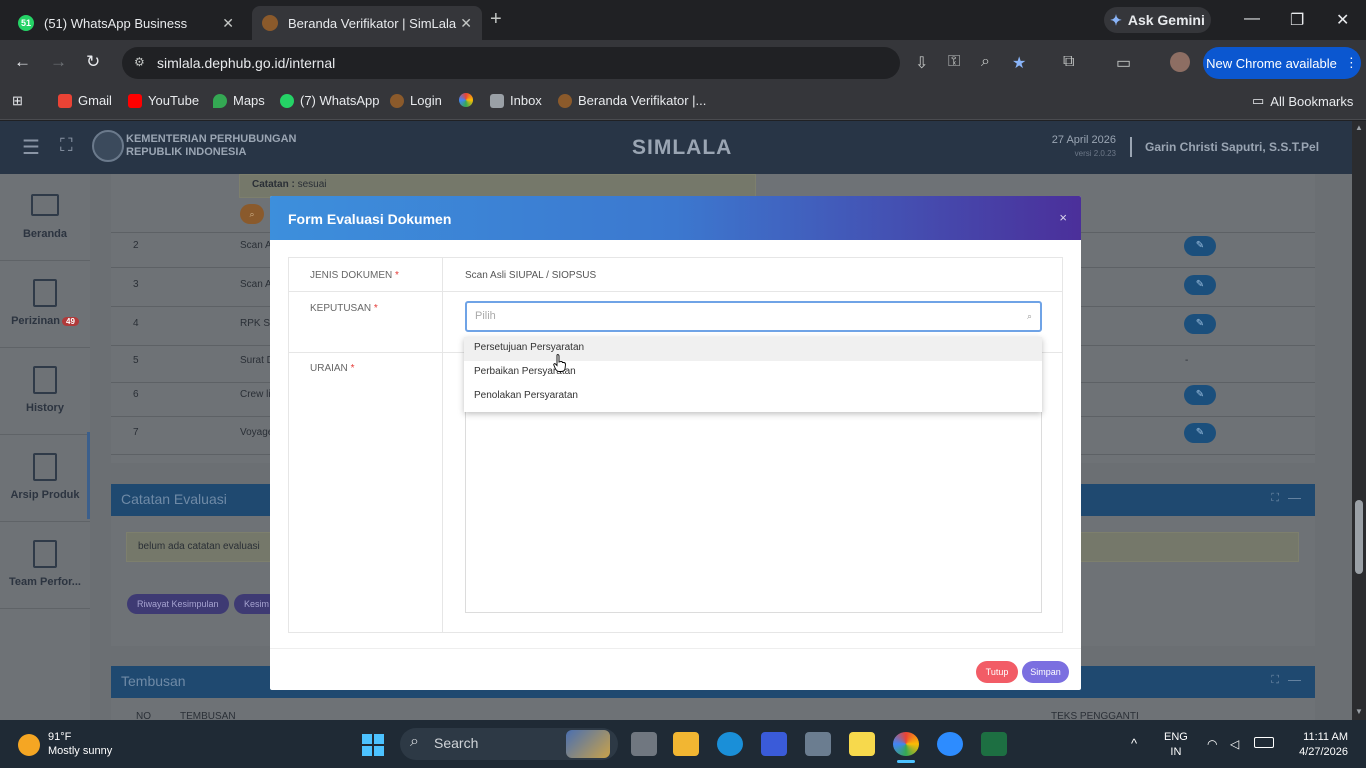  Describe the element at coordinates (1359, 127) in the screenshot. I see `scroll-up-icon: ▲` at that location.